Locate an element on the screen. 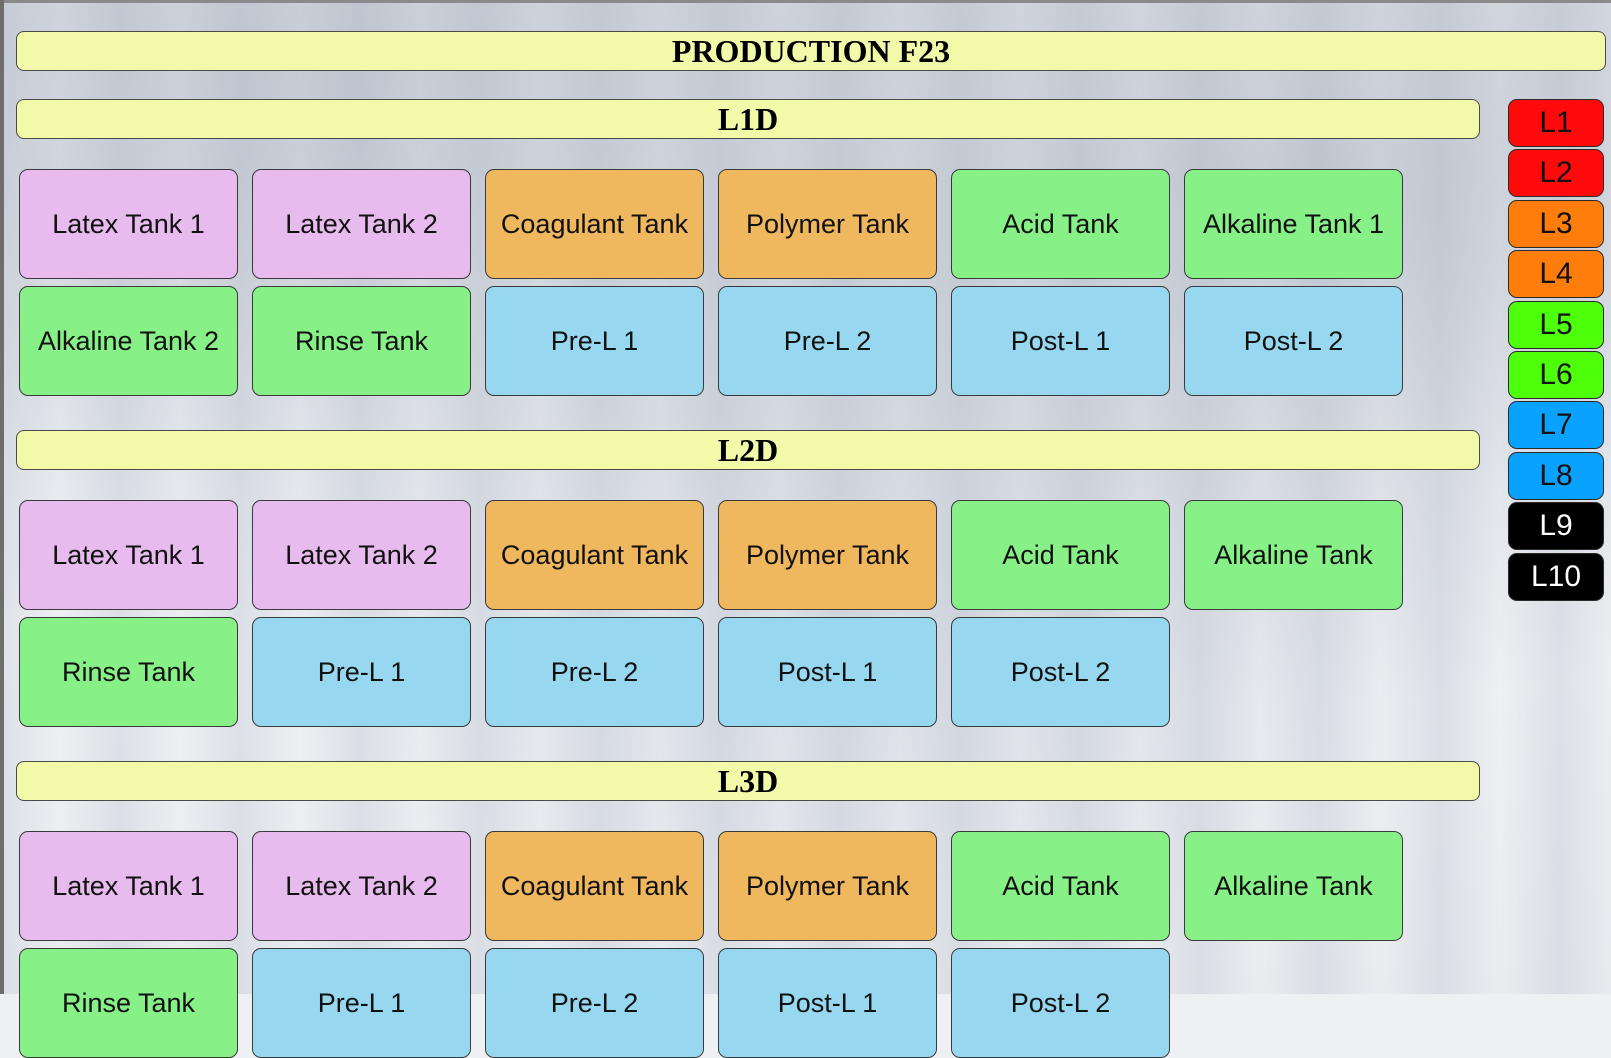  line-button-l1: L1 is located at coordinates (1556, 123).